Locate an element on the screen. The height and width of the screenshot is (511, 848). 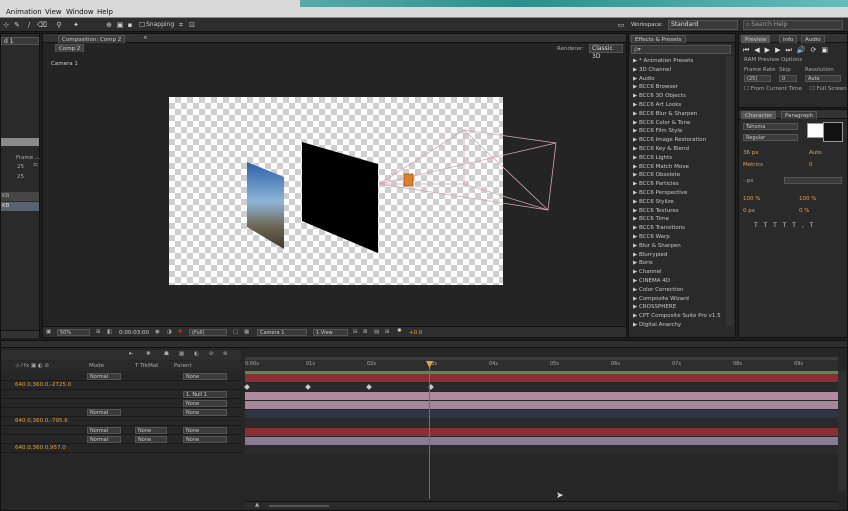
camera-view-select: Camera 1 is located at coordinates (282, 332).